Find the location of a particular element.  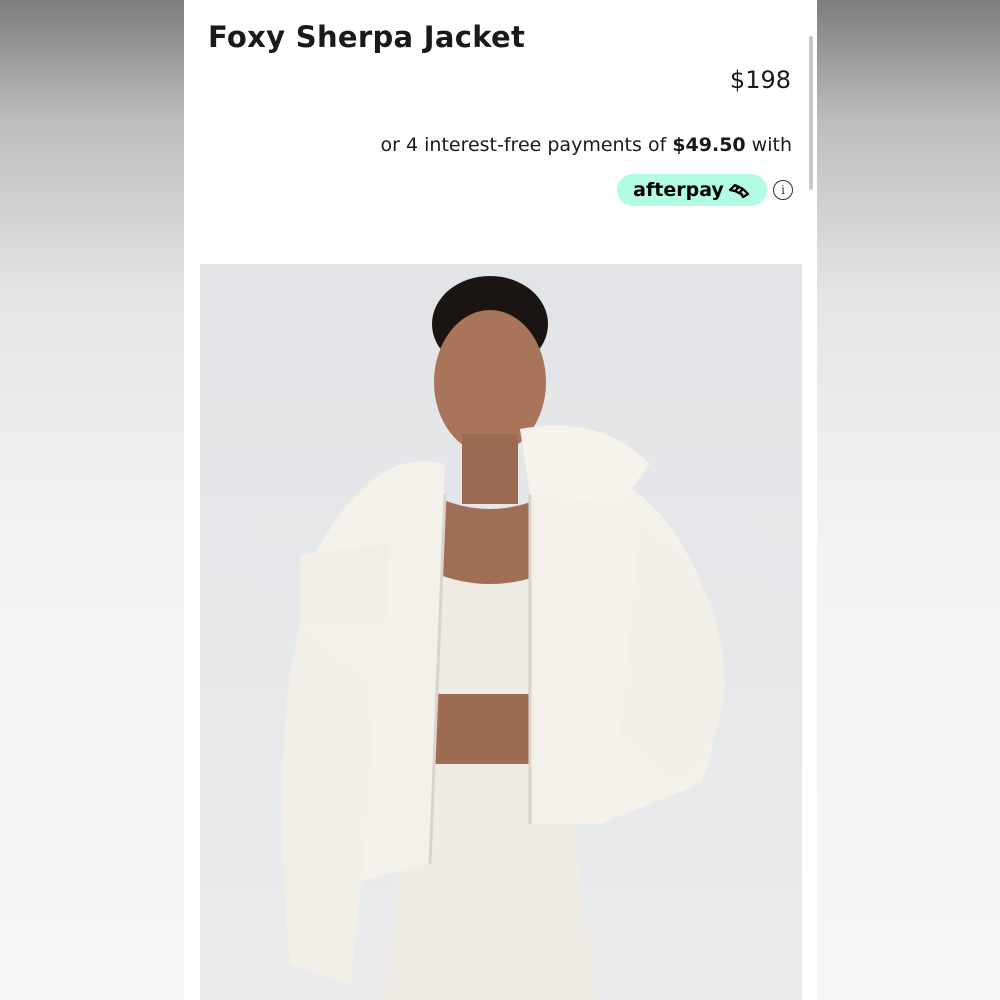

info-icon: i is located at coordinates (783, 190).